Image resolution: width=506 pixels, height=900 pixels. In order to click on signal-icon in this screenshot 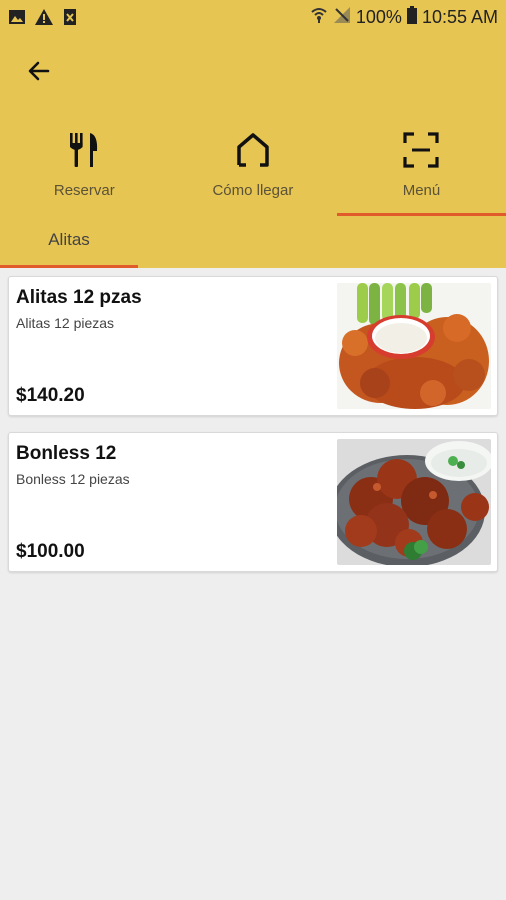, I will do `click(342, 17)`.